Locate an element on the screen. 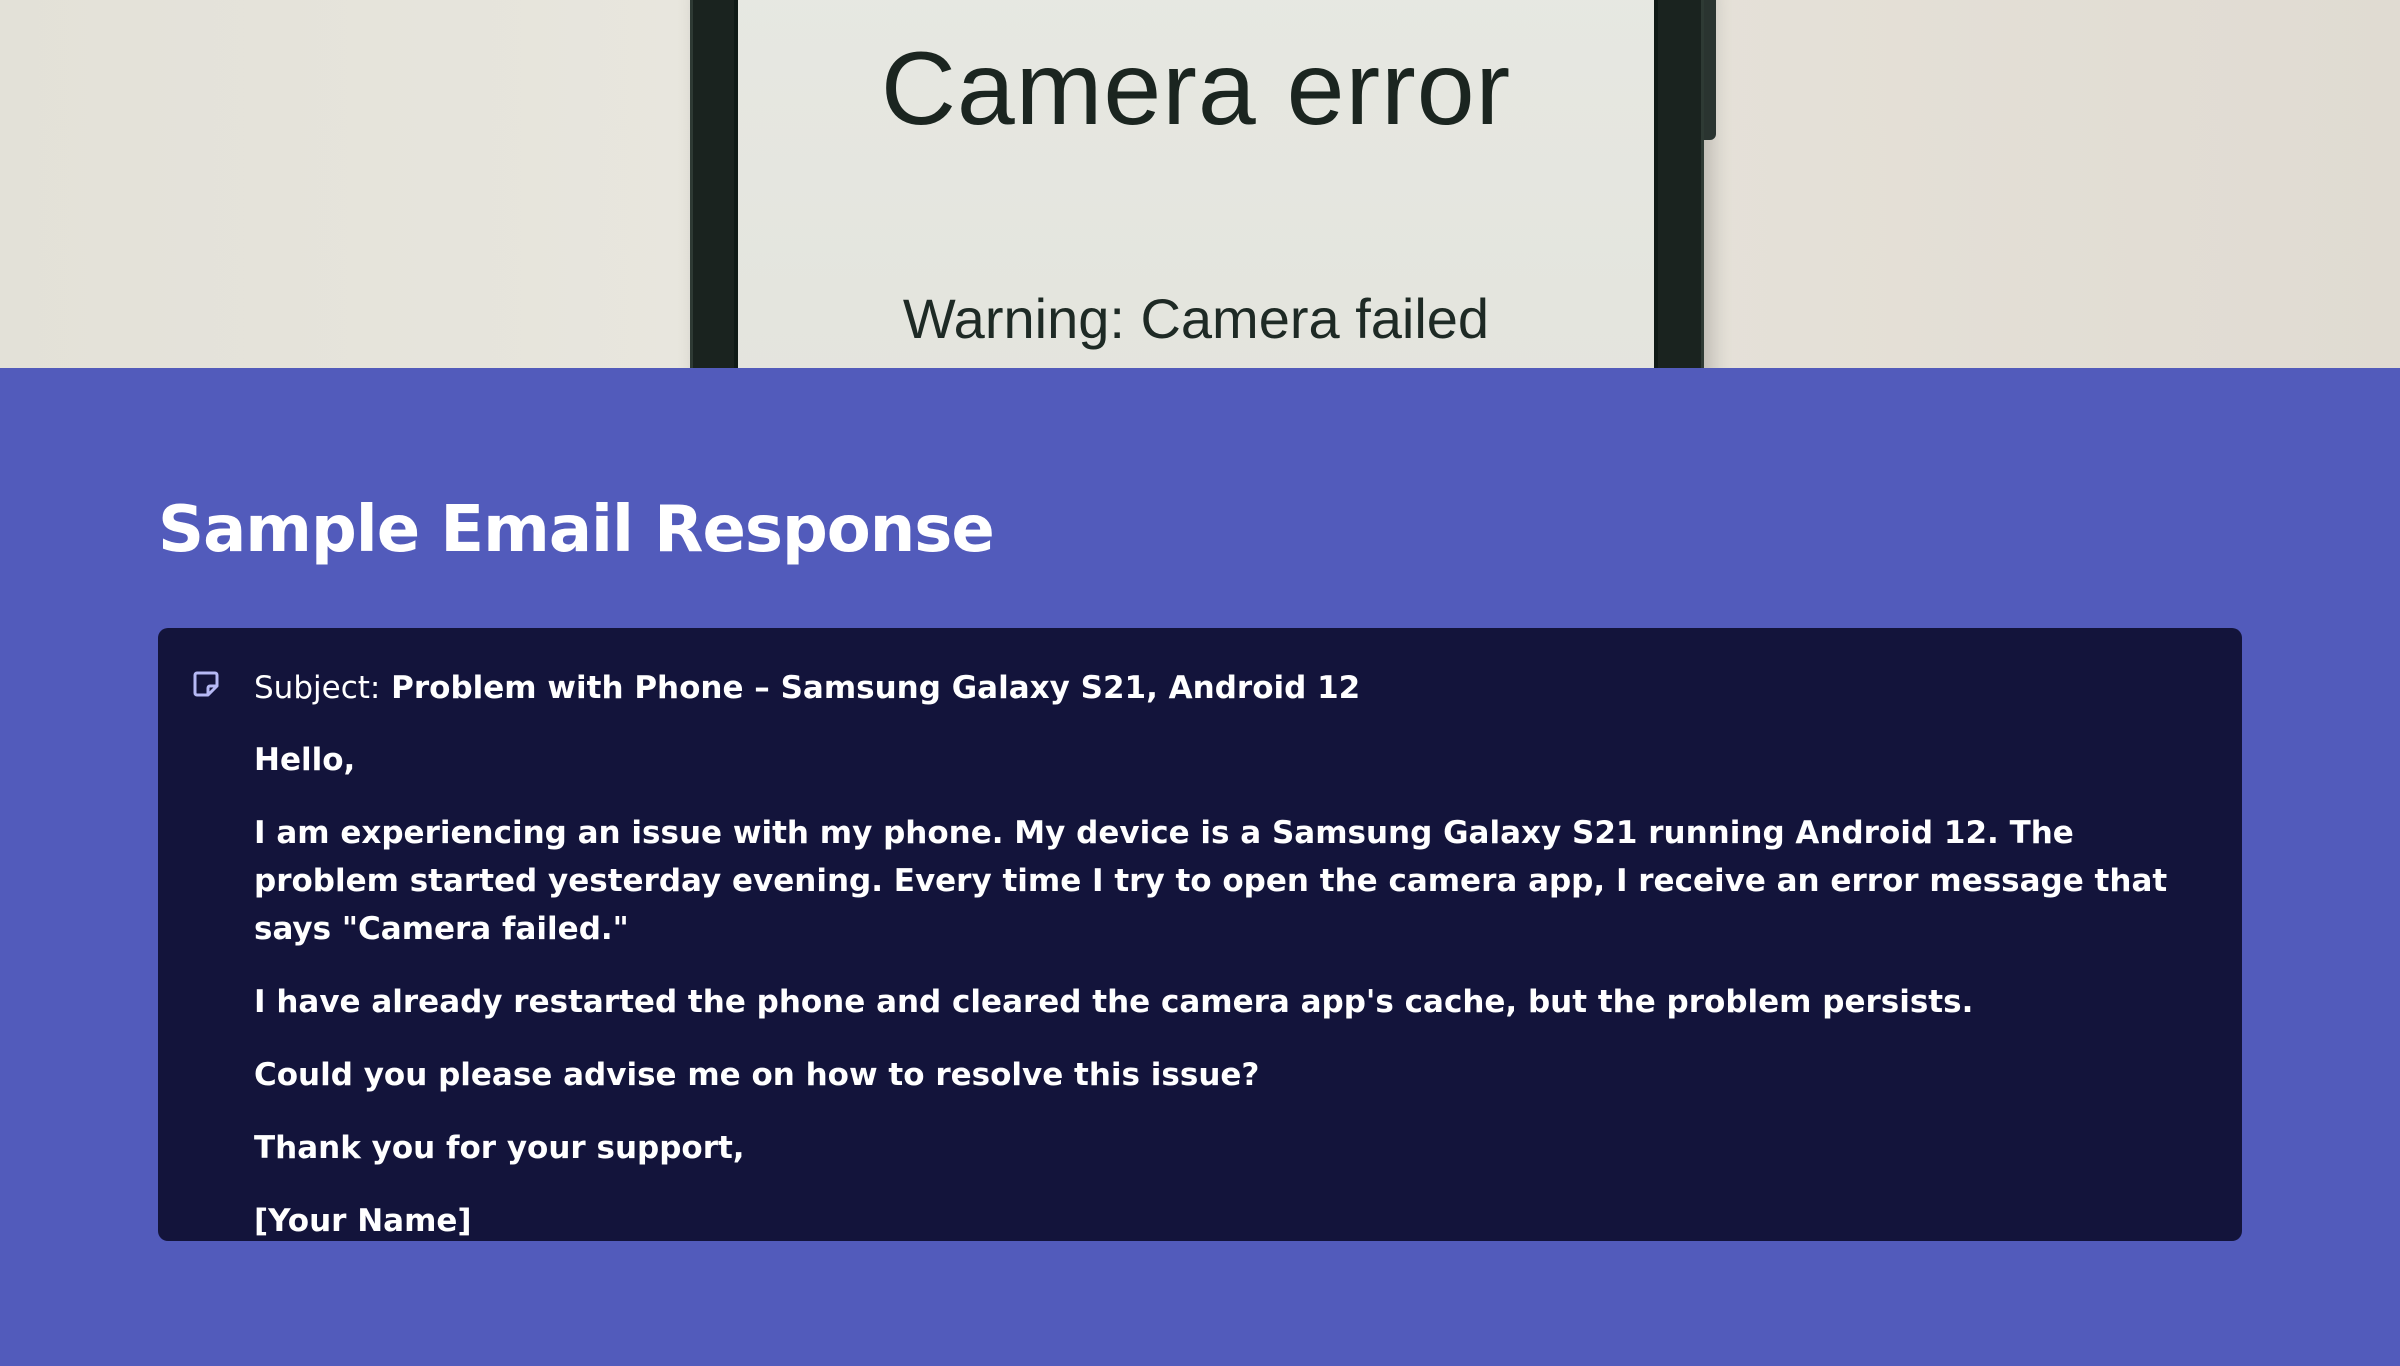 This screenshot has height=1366, width=2400. note-icon is located at coordinates (206, 684).